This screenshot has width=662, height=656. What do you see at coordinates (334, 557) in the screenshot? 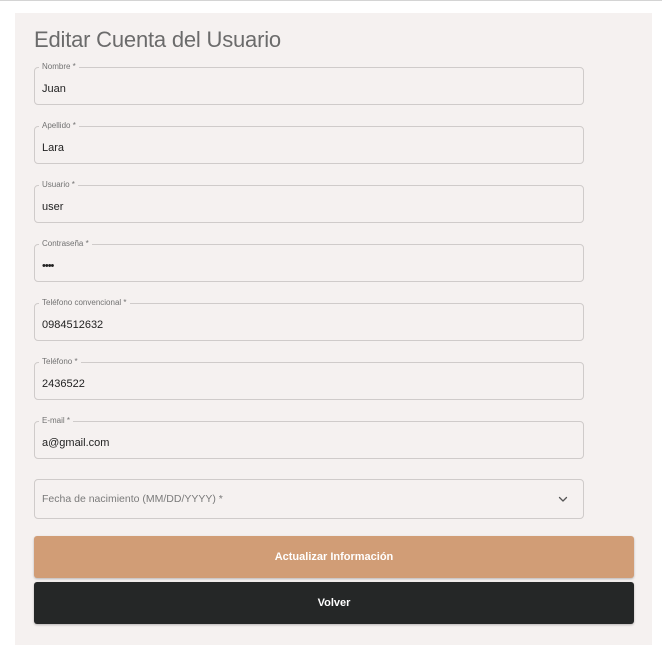
I see `update-info-button: Actualizar Información` at bounding box center [334, 557].